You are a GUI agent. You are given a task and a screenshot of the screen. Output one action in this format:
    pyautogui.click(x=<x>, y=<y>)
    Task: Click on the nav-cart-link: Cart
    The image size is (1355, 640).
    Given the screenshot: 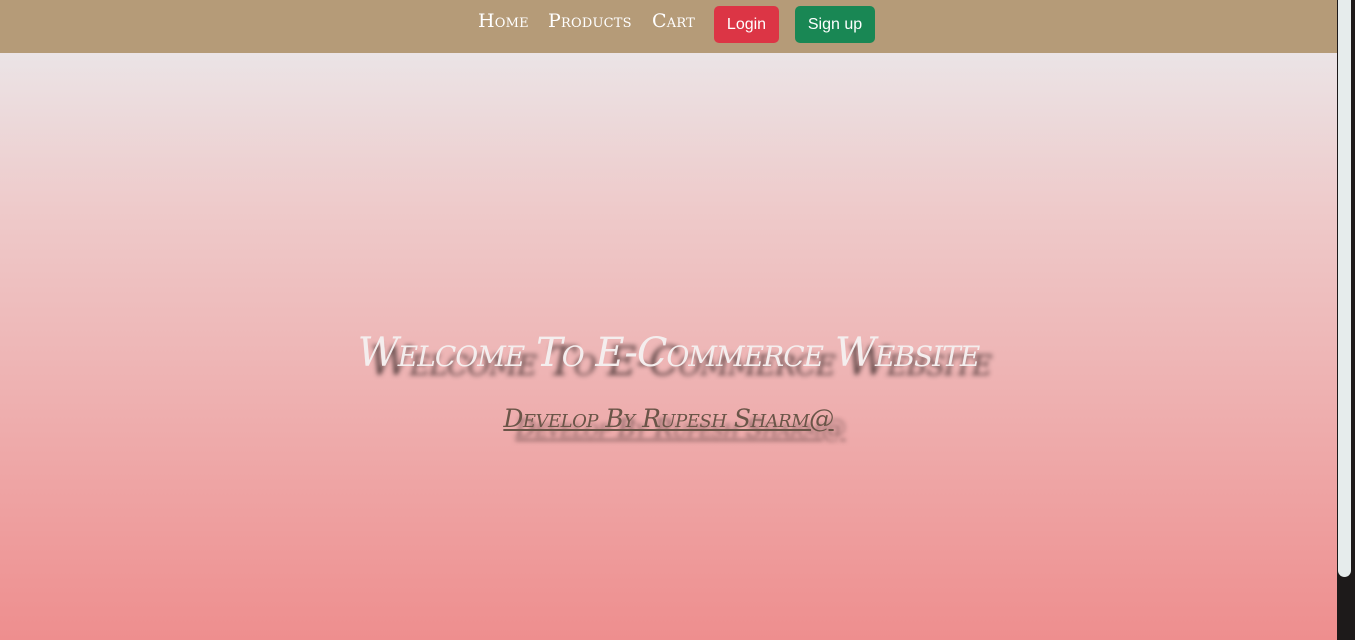 What is the action you would take?
    pyautogui.click(x=673, y=21)
    